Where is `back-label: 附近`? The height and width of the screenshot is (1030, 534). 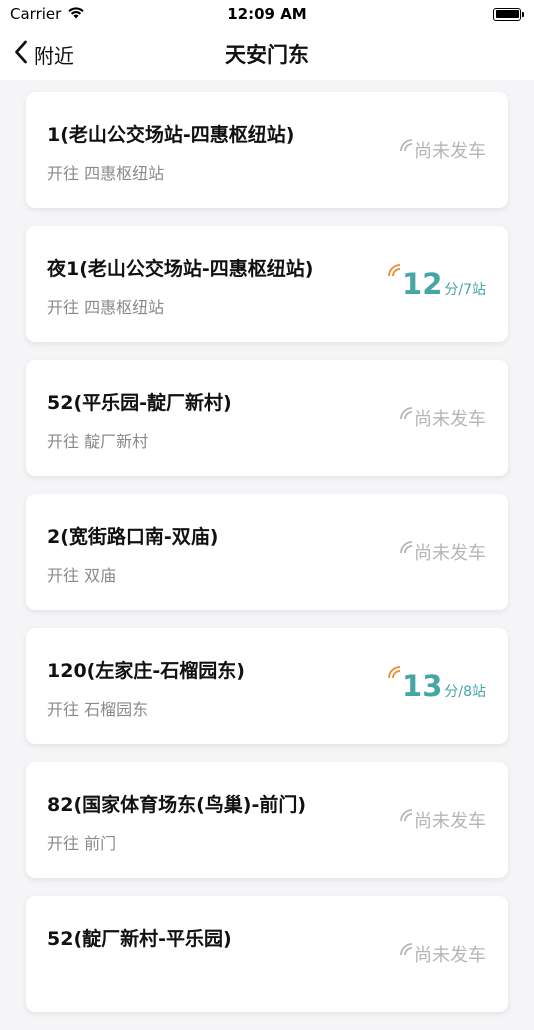
back-label: 附近 is located at coordinates (54, 55).